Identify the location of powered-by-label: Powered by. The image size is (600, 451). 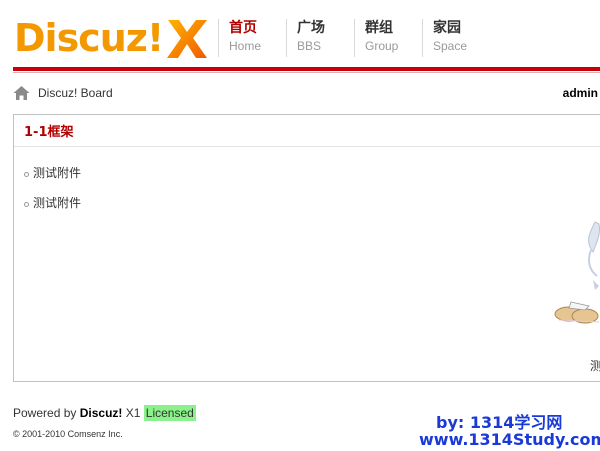
(45, 413).